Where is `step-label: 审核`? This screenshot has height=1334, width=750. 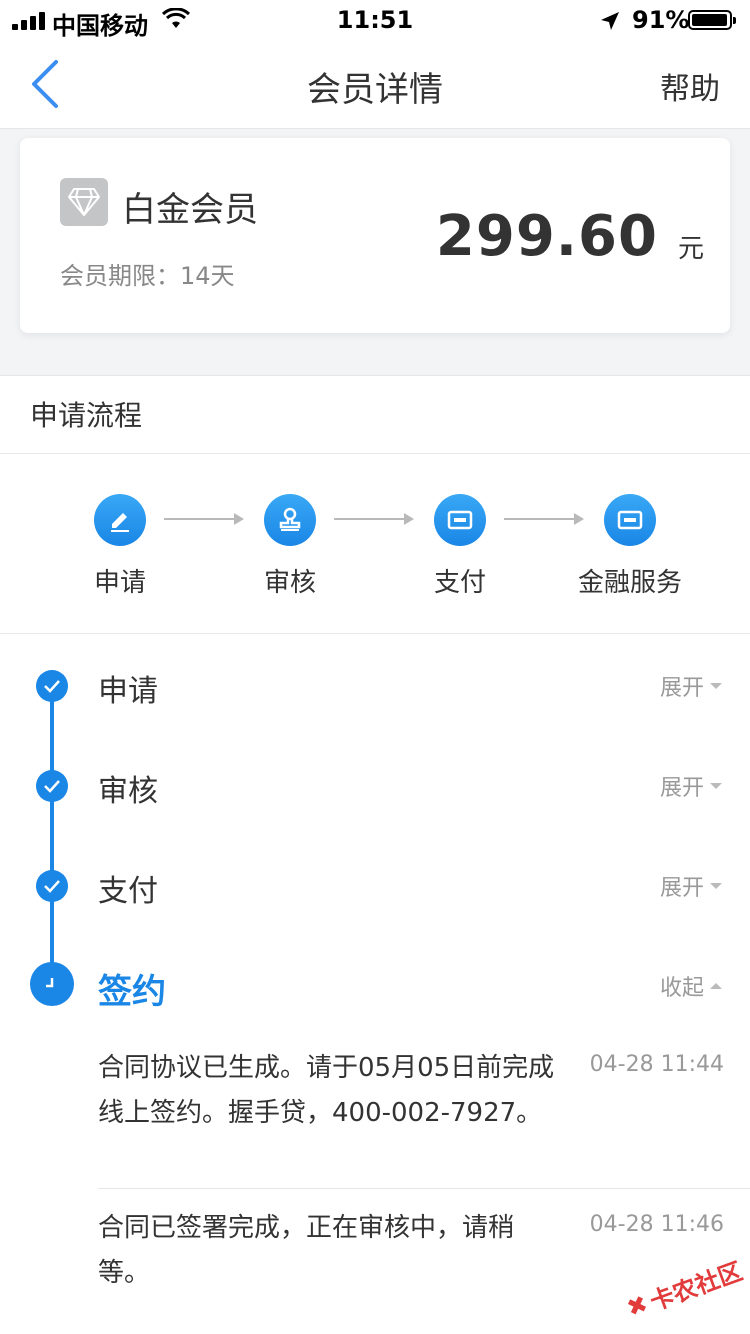 step-label: 审核 is located at coordinates (289, 583).